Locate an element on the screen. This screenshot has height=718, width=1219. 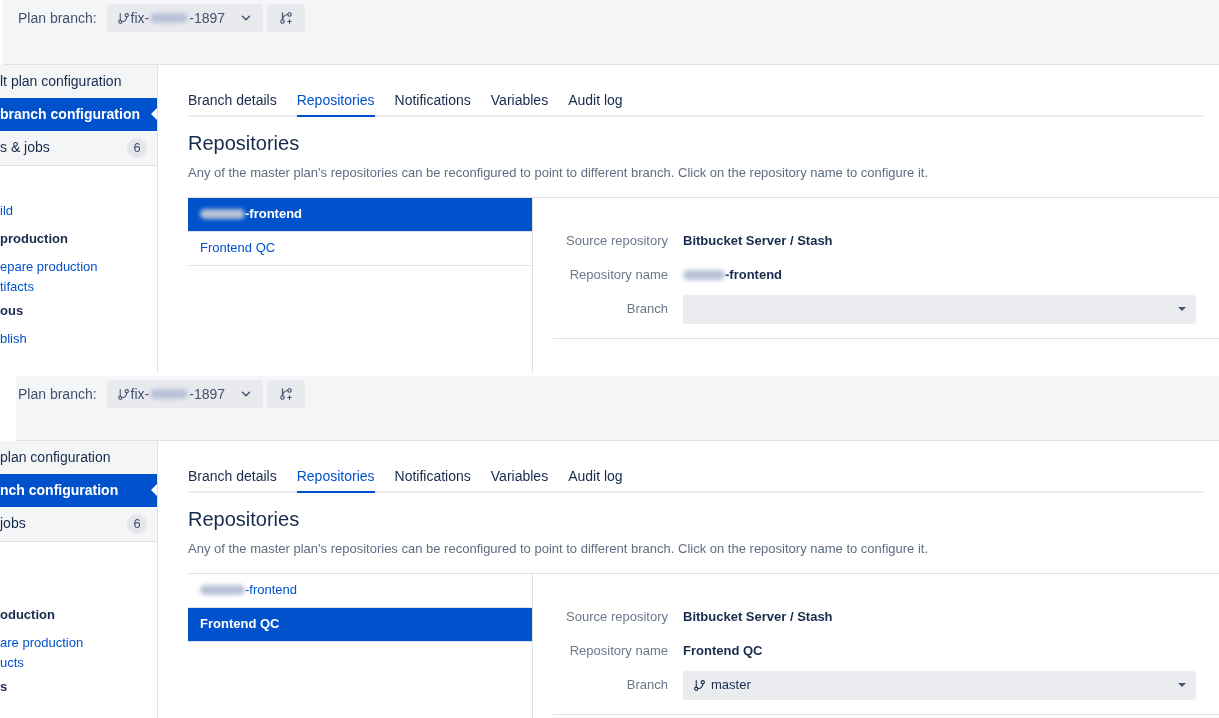
stage-title: s is located at coordinates (4, 687).